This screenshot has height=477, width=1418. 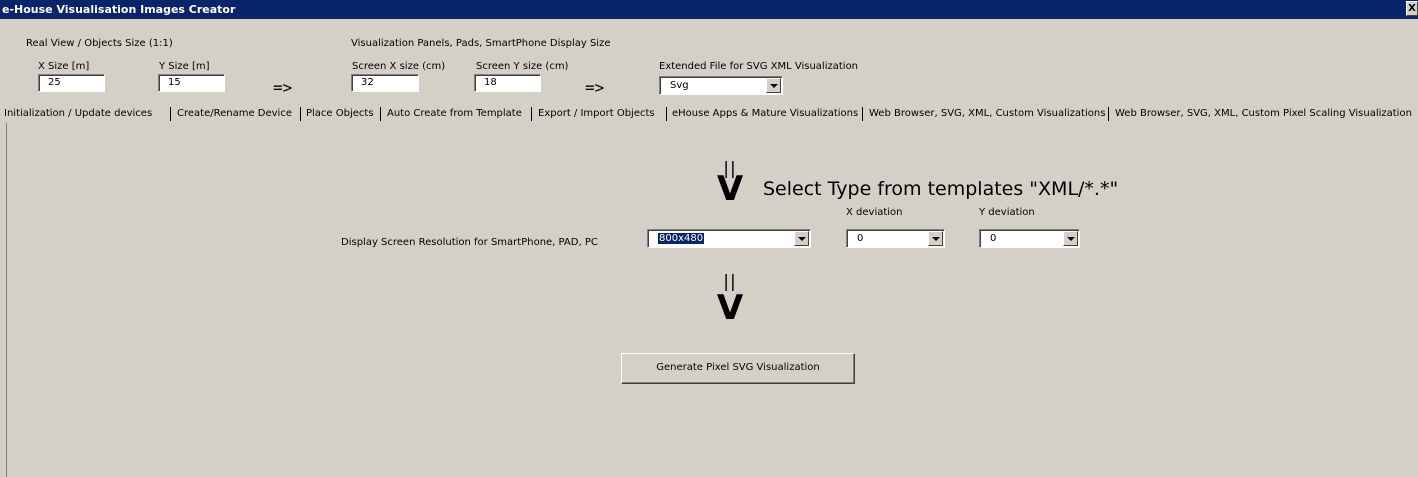 I want to click on x-deviation-label: X deviation, so click(x=874, y=212).